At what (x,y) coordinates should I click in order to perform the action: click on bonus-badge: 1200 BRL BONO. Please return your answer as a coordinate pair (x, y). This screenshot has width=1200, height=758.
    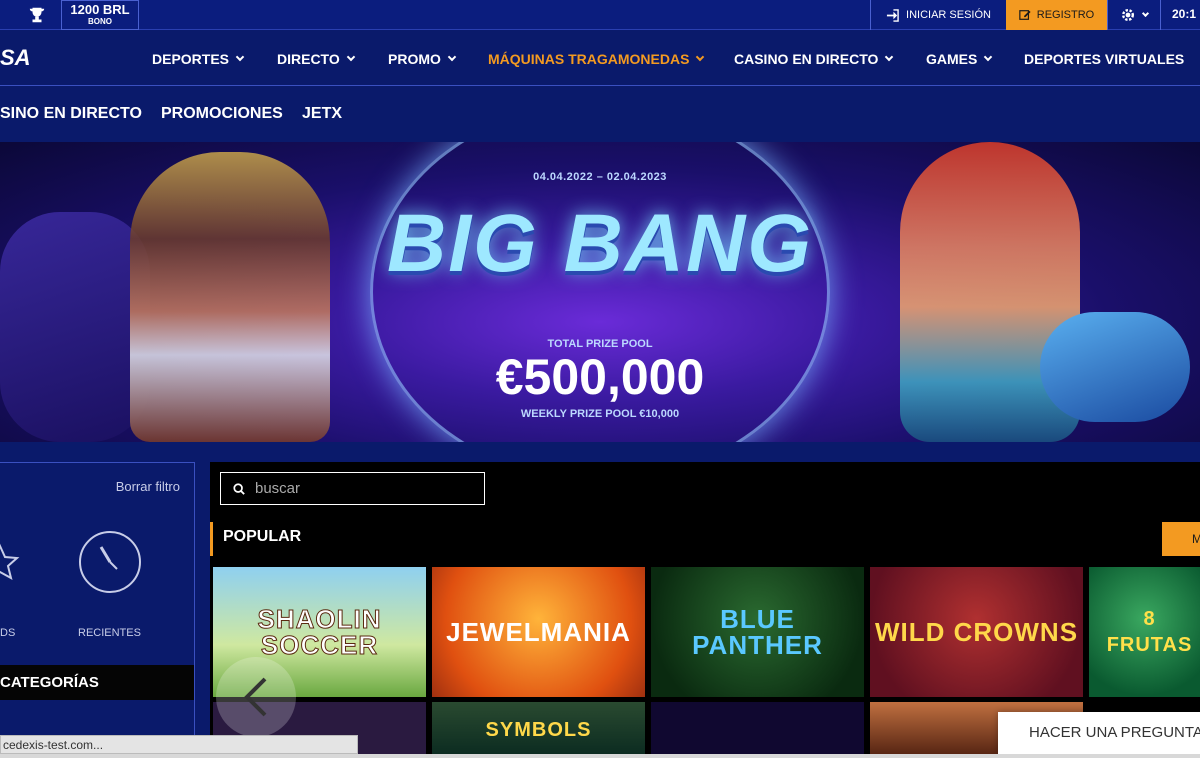
    Looking at the image, I should click on (100, 15).